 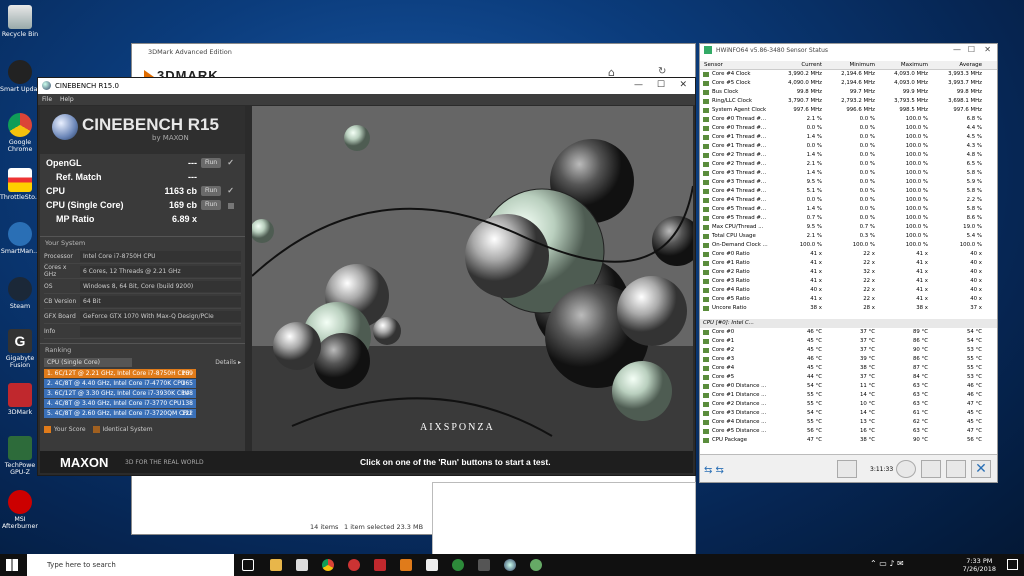 What do you see at coordinates (848, 440) in the screenshot?
I see `sensor-row: CPU Package 47 °C 38 °C 90 °C 56 °C` at bounding box center [848, 440].